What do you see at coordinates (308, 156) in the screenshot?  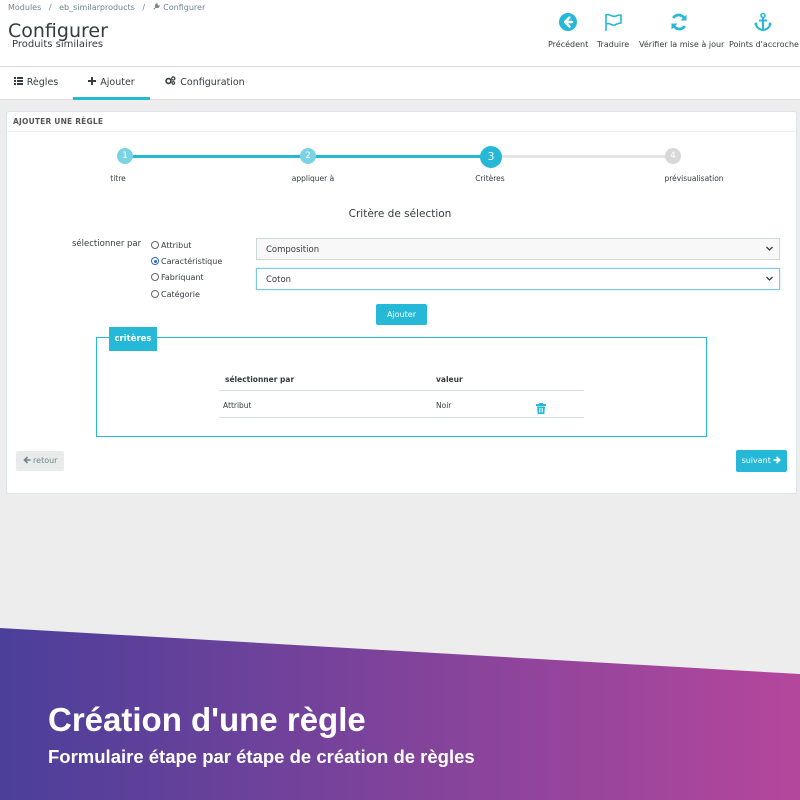 I see `step-2-dot: 2` at bounding box center [308, 156].